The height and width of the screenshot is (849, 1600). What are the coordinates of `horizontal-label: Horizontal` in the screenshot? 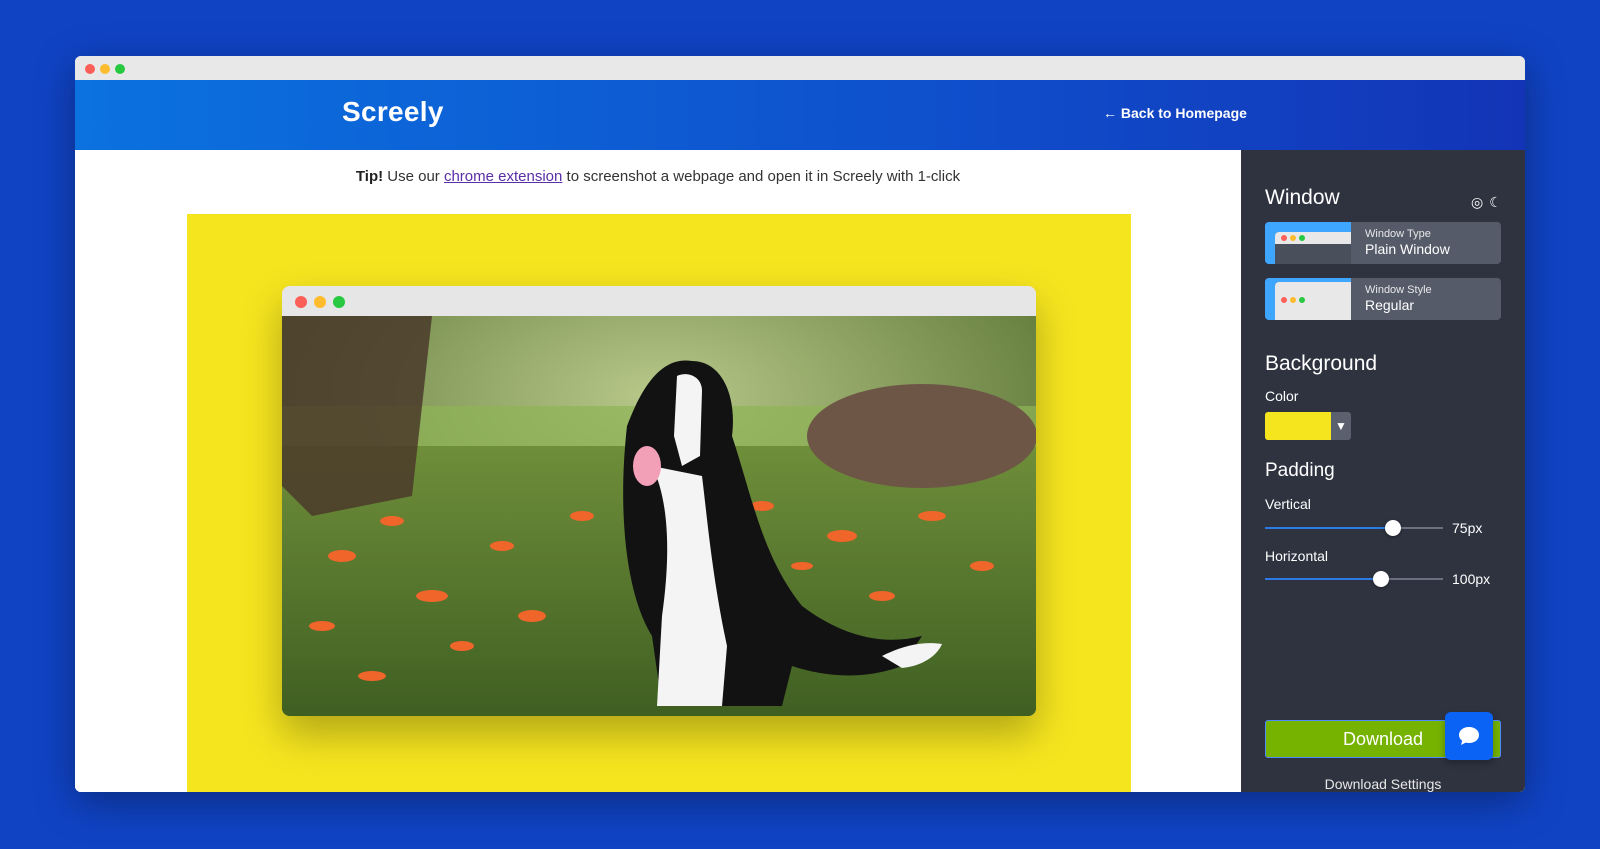 It's located at (1297, 556).